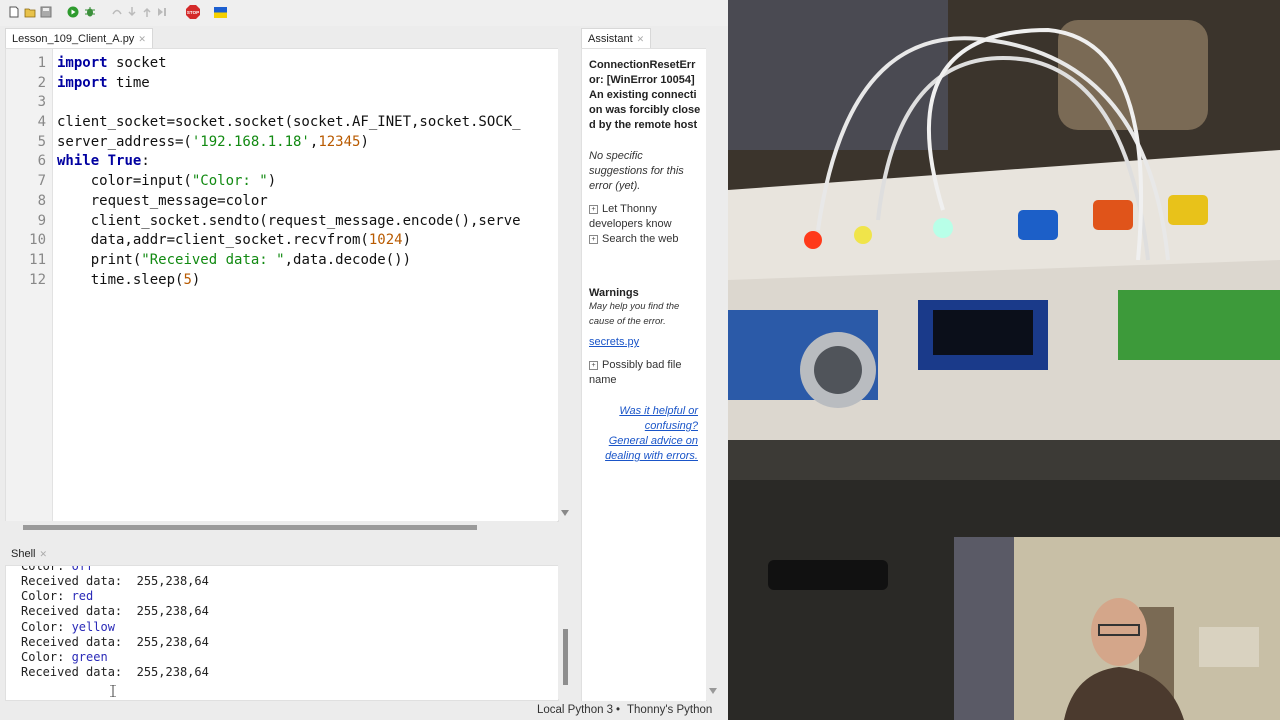 The image size is (1280, 720). What do you see at coordinates (41, 122) in the screenshot?
I see `line-number: 4` at bounding box center [41, 122].